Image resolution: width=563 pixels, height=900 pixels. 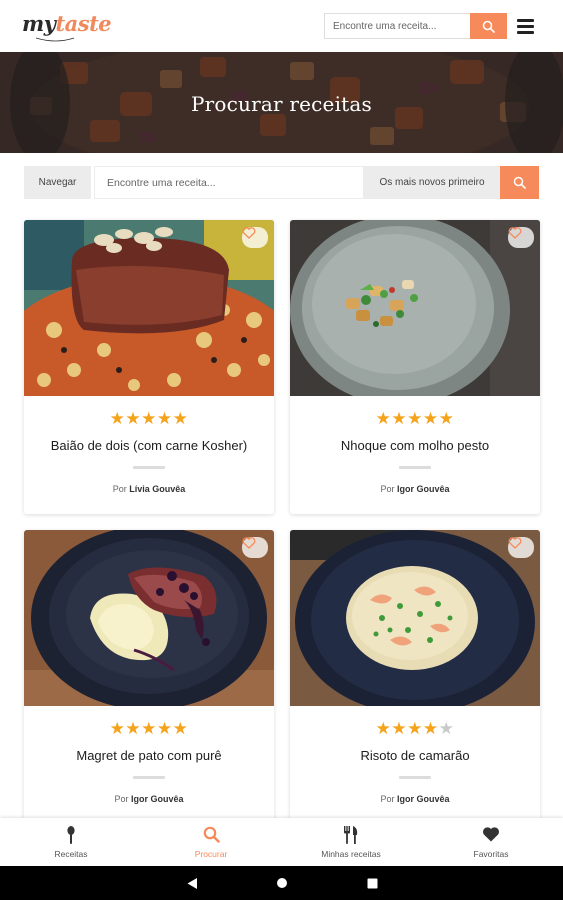 I want to click on logo-swash, so click(x=55, y=39).